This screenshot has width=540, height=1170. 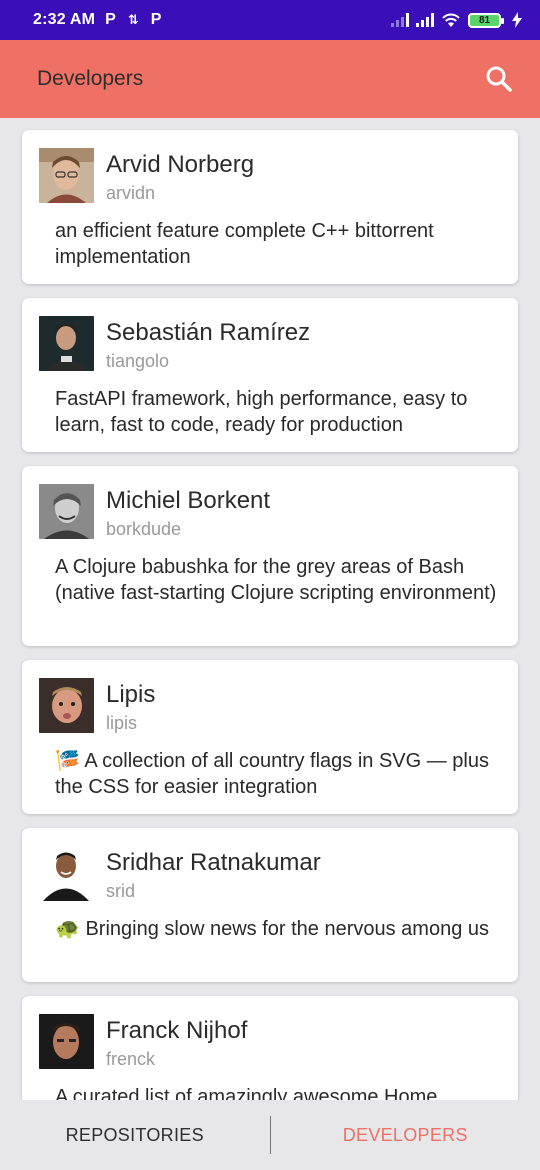 What do you see at coordinates (270, 79) in the screenshot?
I see `app-bar: Developers` at bounding box center [270, 79].